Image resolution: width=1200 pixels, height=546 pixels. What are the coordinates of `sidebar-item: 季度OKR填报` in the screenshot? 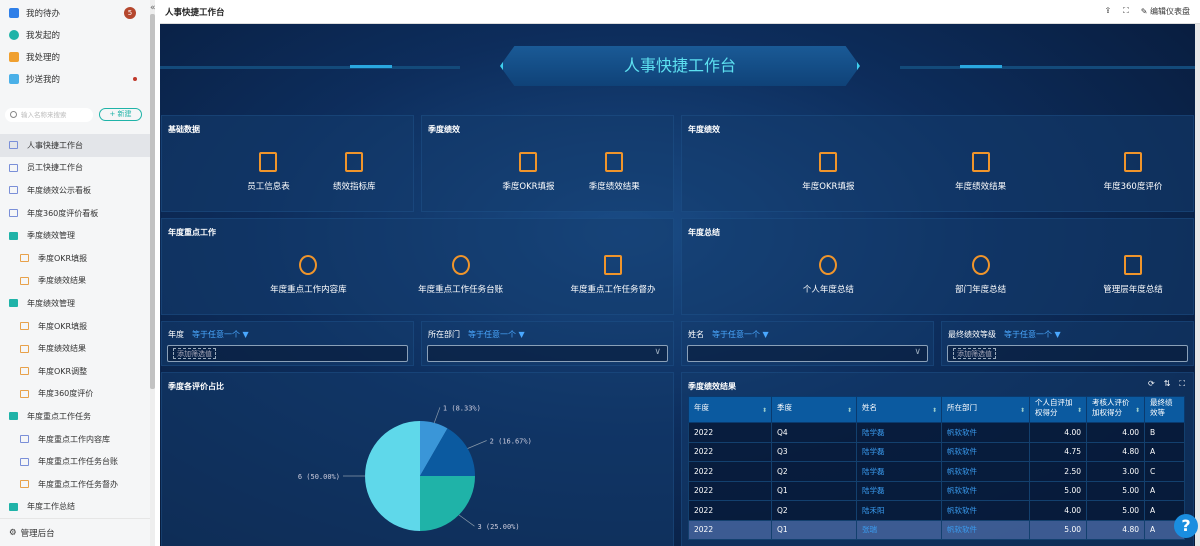 It's located at (75, 258).